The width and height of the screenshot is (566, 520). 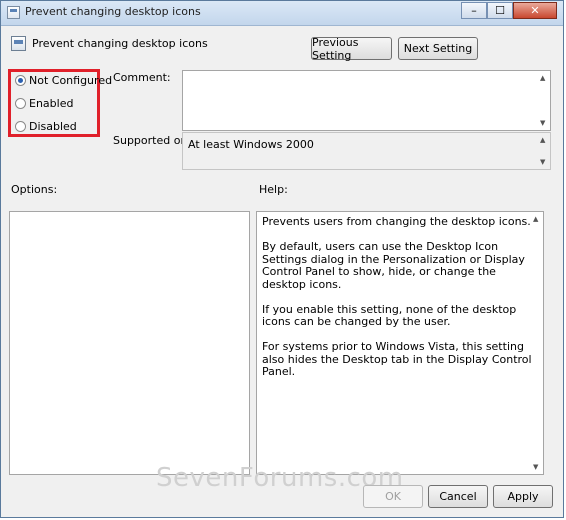 What do you see at coordinates (251, 144) in the screenshot?
I see `supported-on-value: At least Windows 2000` at bounding box center [251, 144].